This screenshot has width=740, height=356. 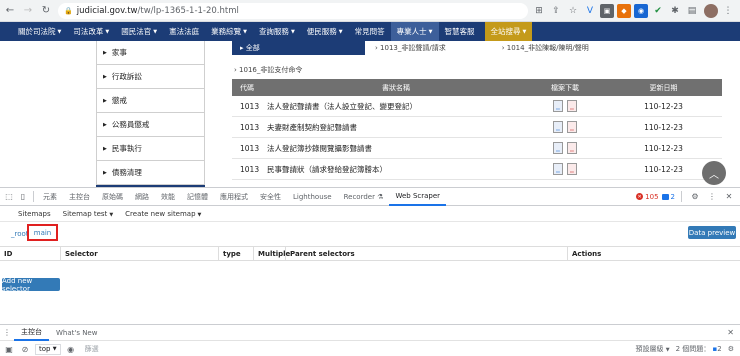 What do you see at coordinates (668, 196) in the screenshot?
I see `message-counter: 2` at bounding box center [668, 196].